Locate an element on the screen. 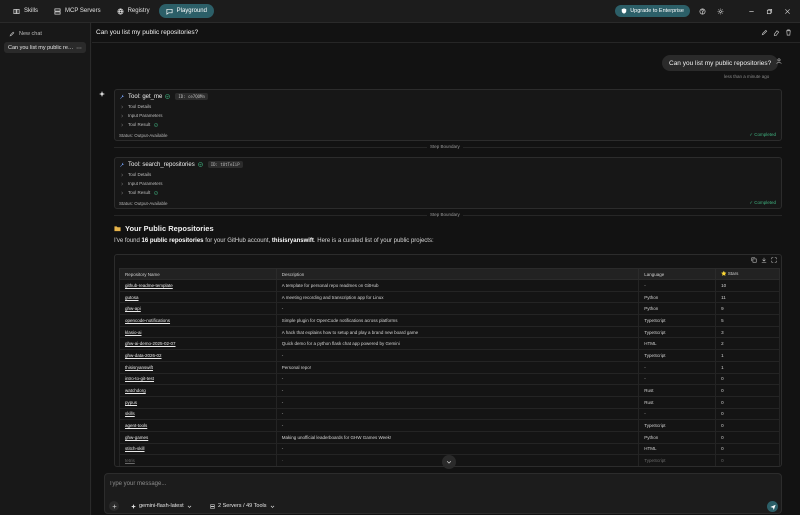 This screenshot has height=515, width=800. table-row: intro-to-git-test - -0 is located at coordinates (449, 379).